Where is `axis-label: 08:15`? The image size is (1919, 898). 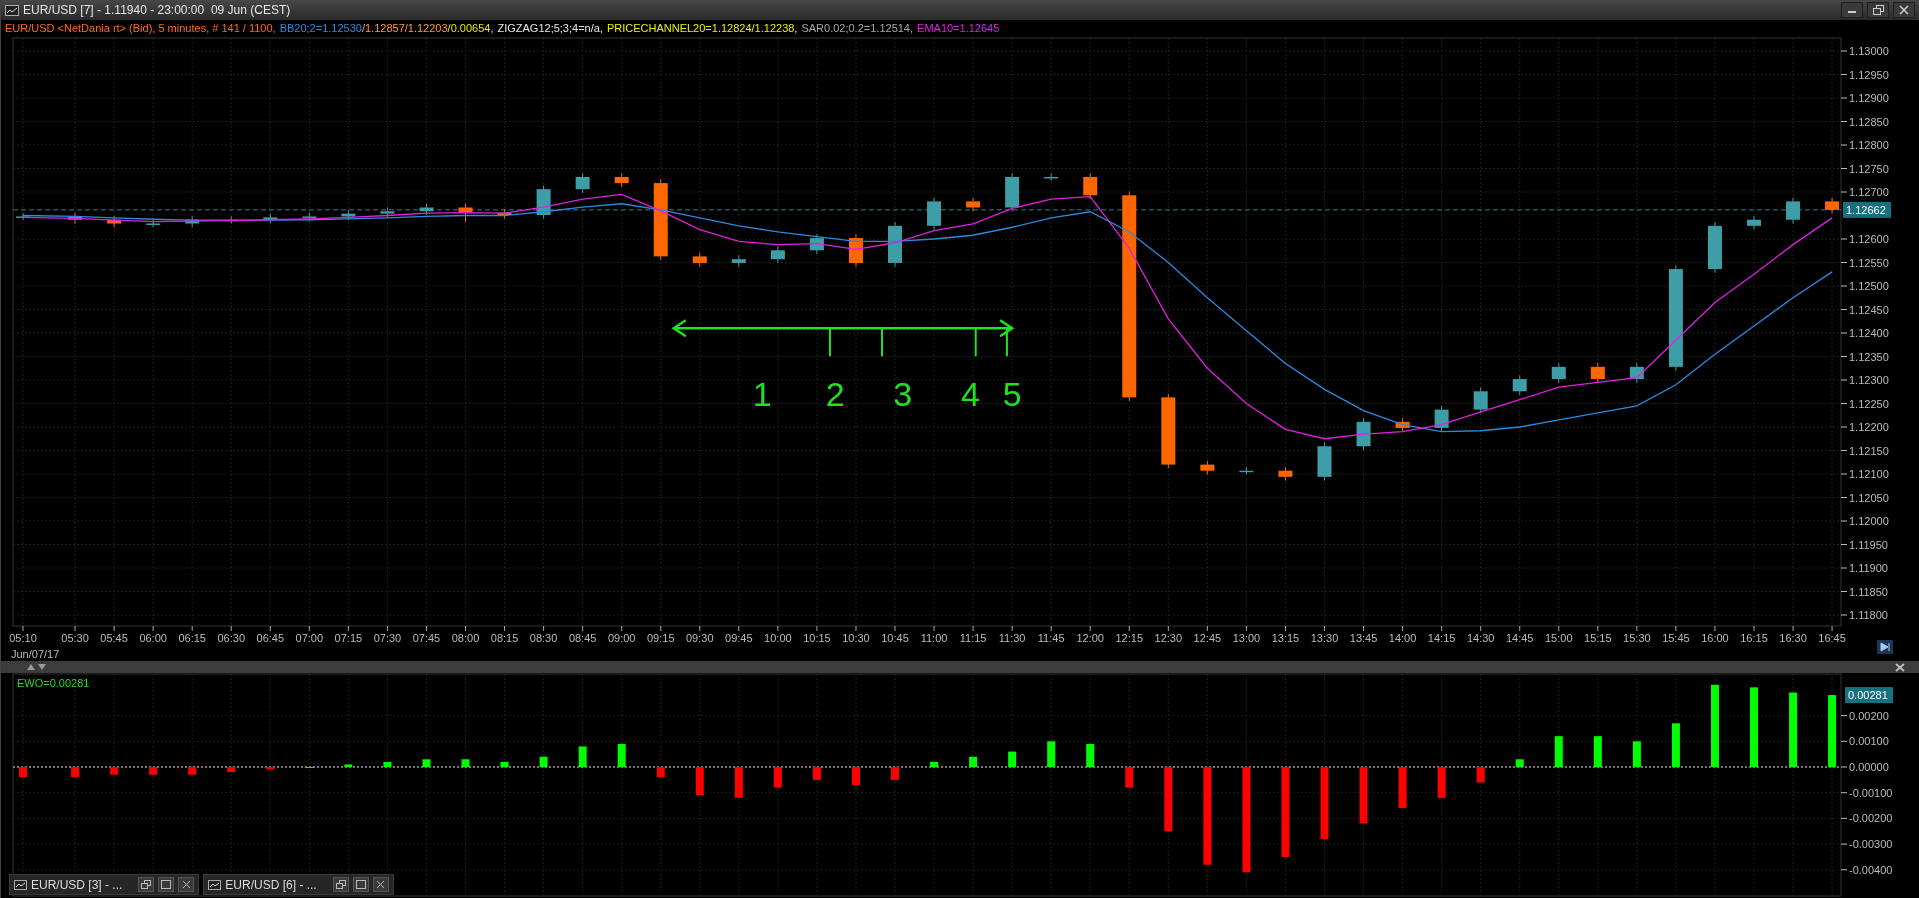 axis-label: 08:15 is located at coordinates (504, 638).